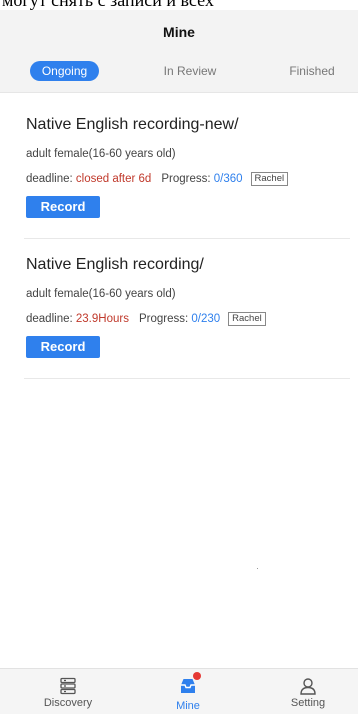  I want to click on tab-ongoing: Ongoing, so click(64, 71).